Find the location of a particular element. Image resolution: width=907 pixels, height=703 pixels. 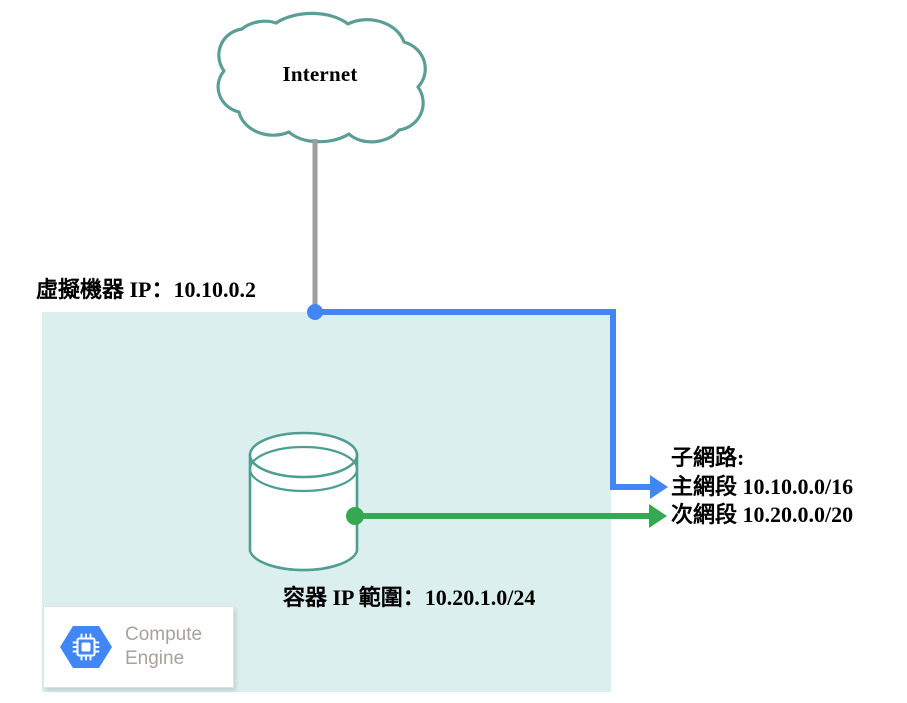

compute-engine-badge: Compute Engine is located at coordinates (138, 647).